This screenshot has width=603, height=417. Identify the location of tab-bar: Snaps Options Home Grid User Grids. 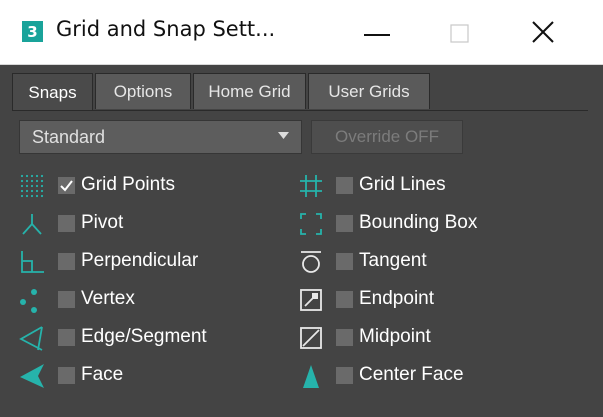
(300, 92).